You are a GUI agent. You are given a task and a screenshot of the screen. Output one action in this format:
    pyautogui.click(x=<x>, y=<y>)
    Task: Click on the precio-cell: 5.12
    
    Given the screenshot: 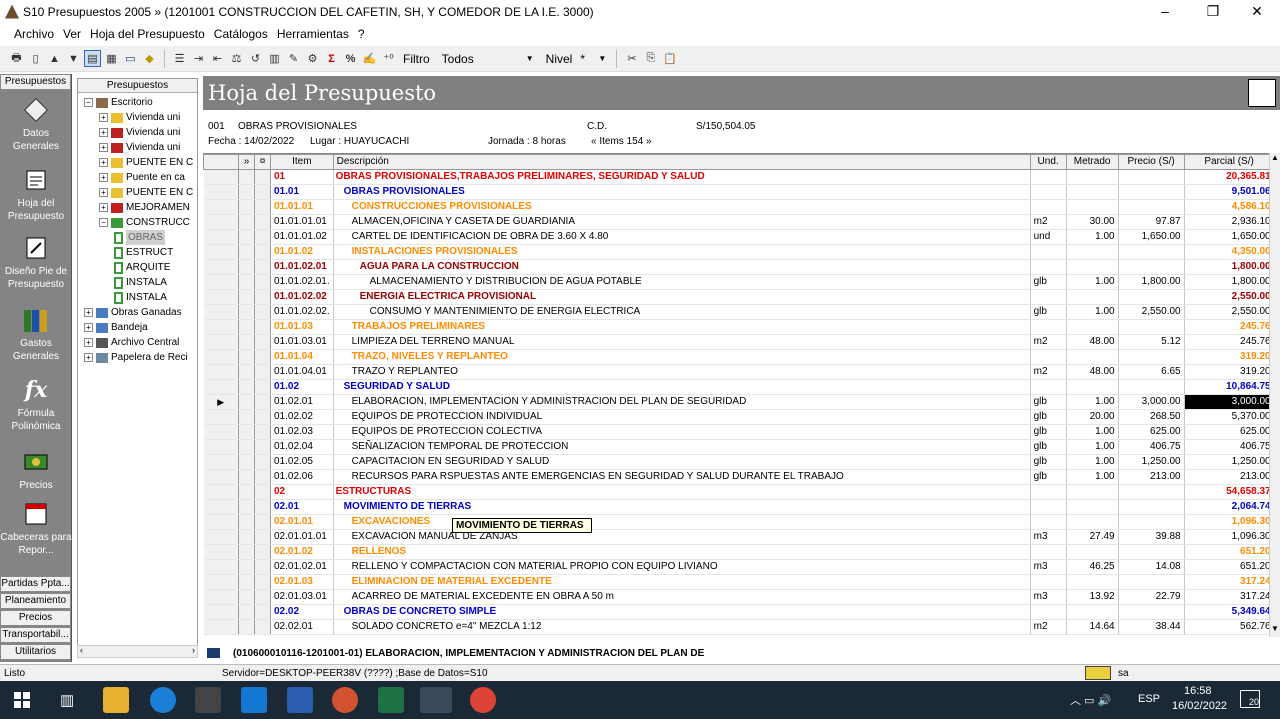 What is the action you would take?
    pyautogui.click(x=1151, y=342)
    